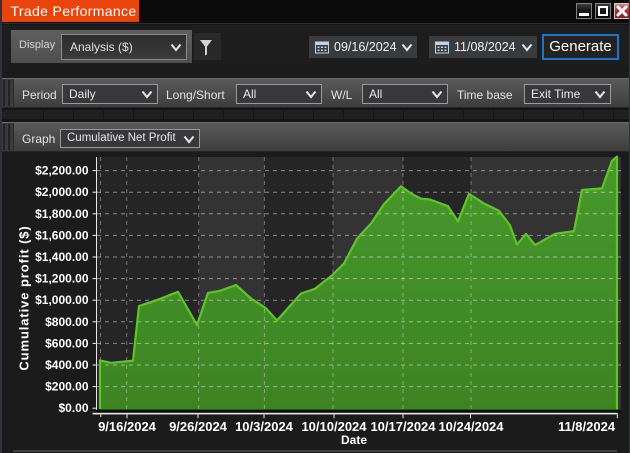 This screenshot has width=630, height=453. I want to click on svg-text: 9/26/2024, so click(198, 426).